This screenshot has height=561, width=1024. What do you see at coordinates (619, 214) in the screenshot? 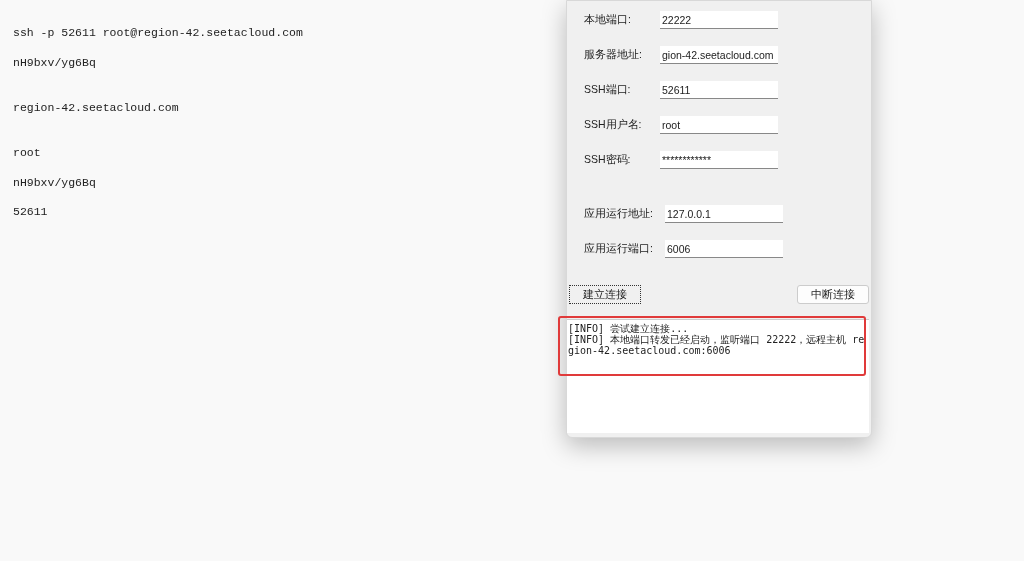
I see `field-label: 应用运行地址:` at bounding box center [619, 214].